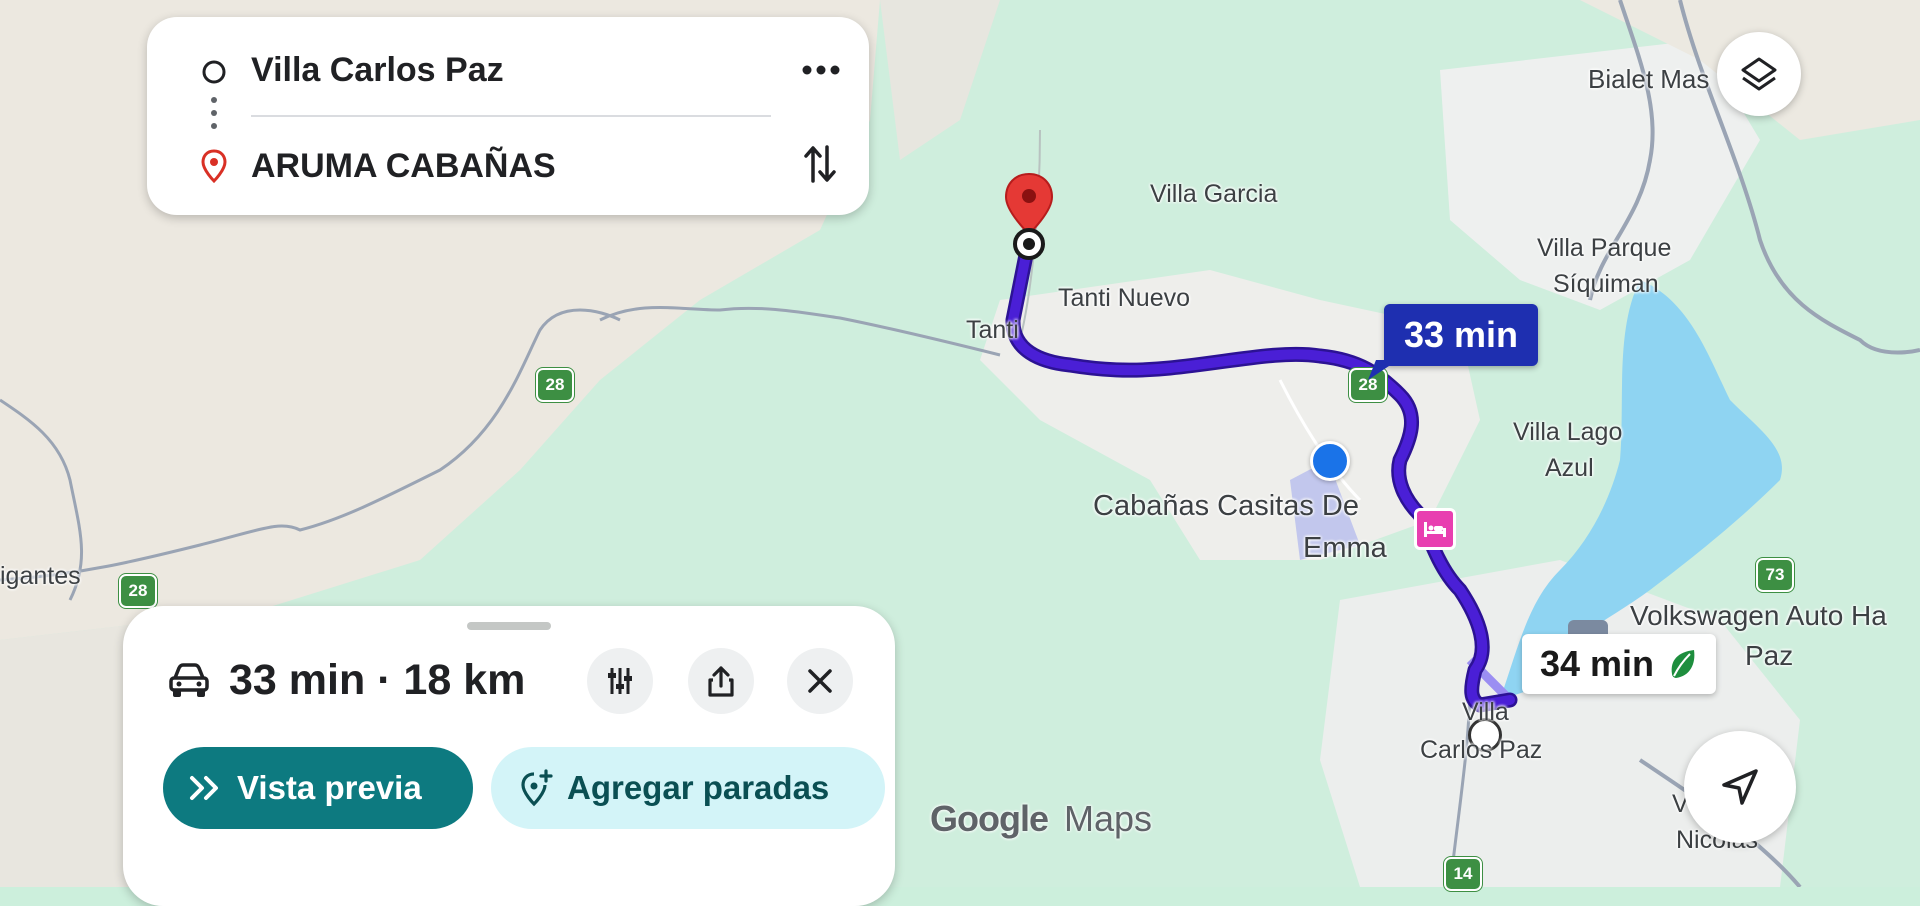 This screenshot has width=1920, height=906. I want to click on route-options-button, so click(620, 681).